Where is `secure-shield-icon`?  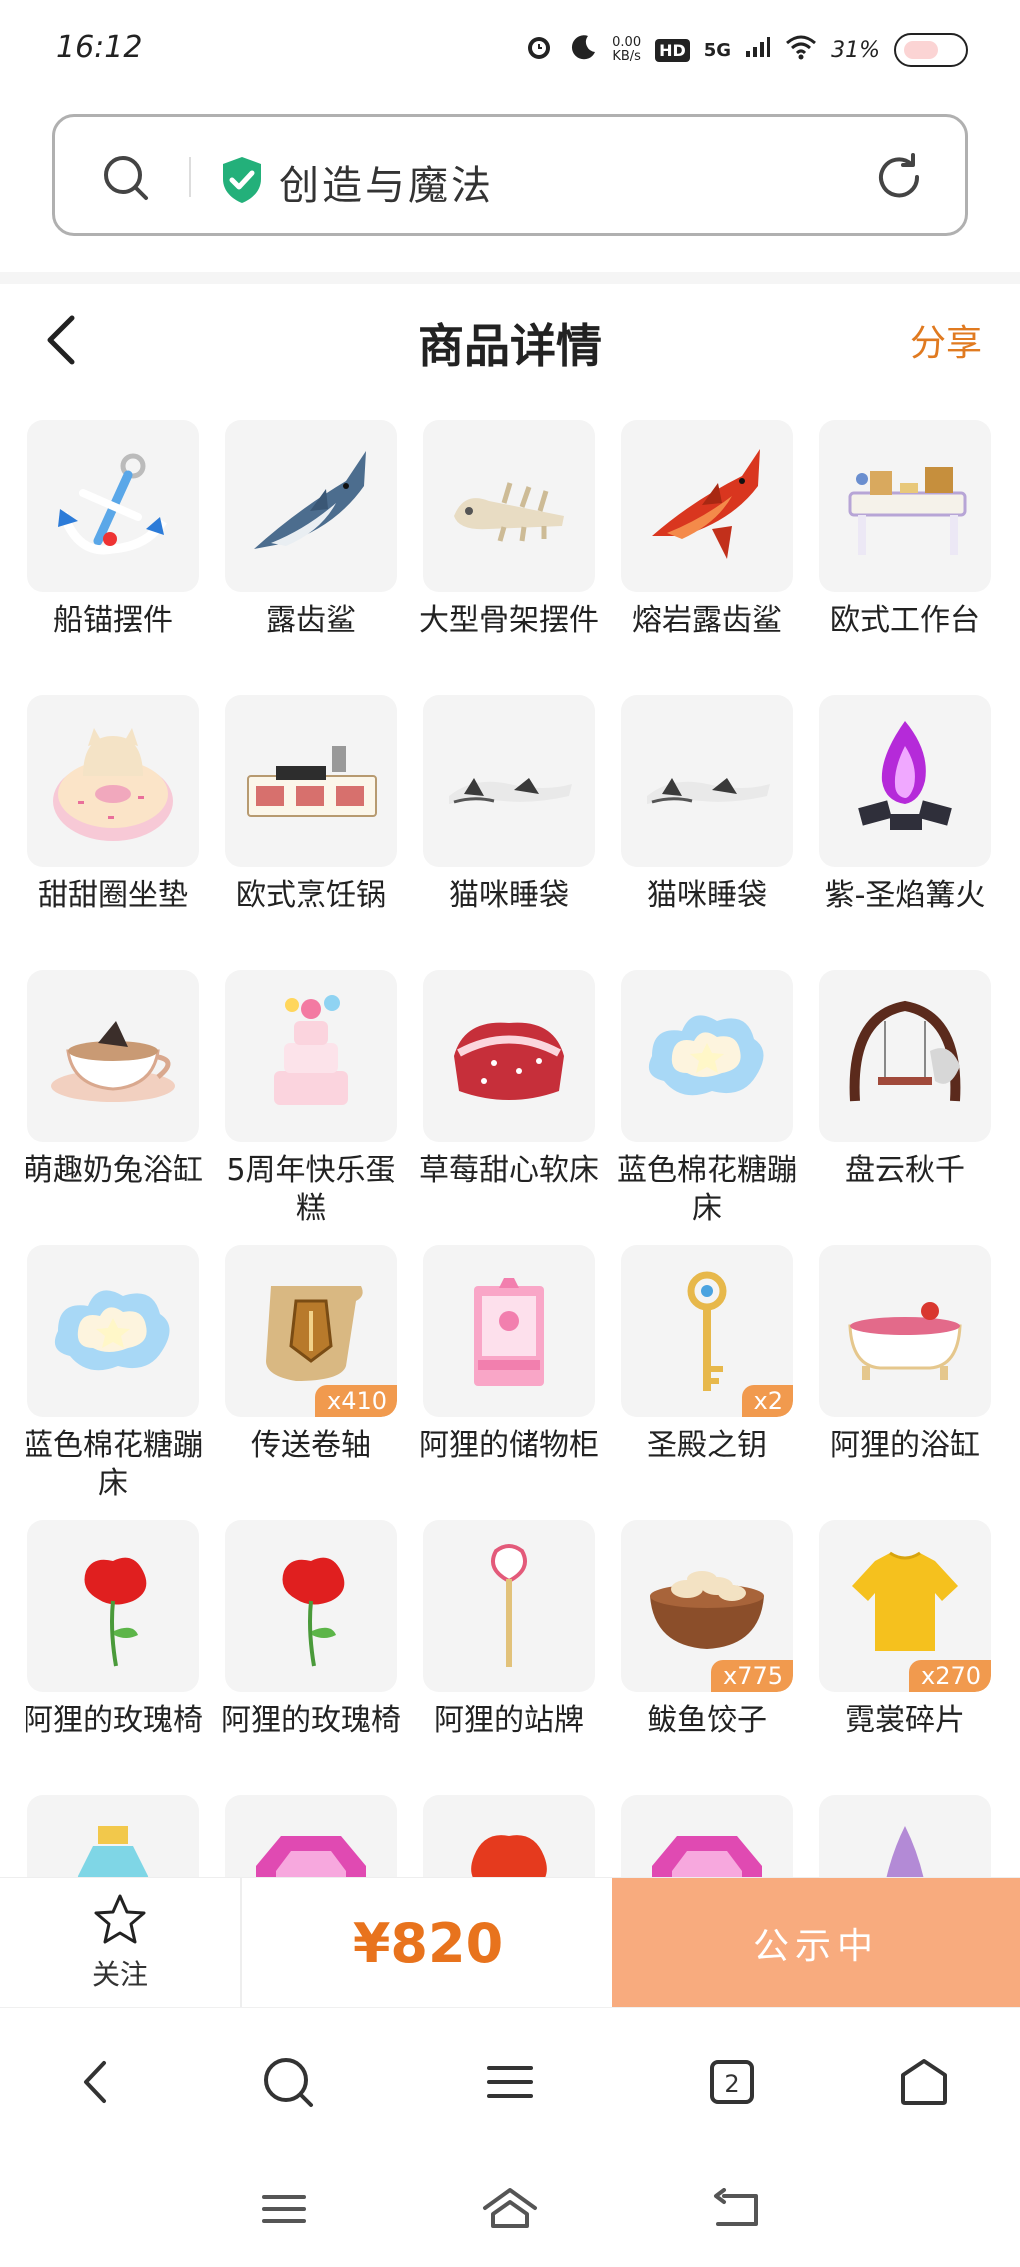
secure-shield-icon is located at coordinates (242, 182).